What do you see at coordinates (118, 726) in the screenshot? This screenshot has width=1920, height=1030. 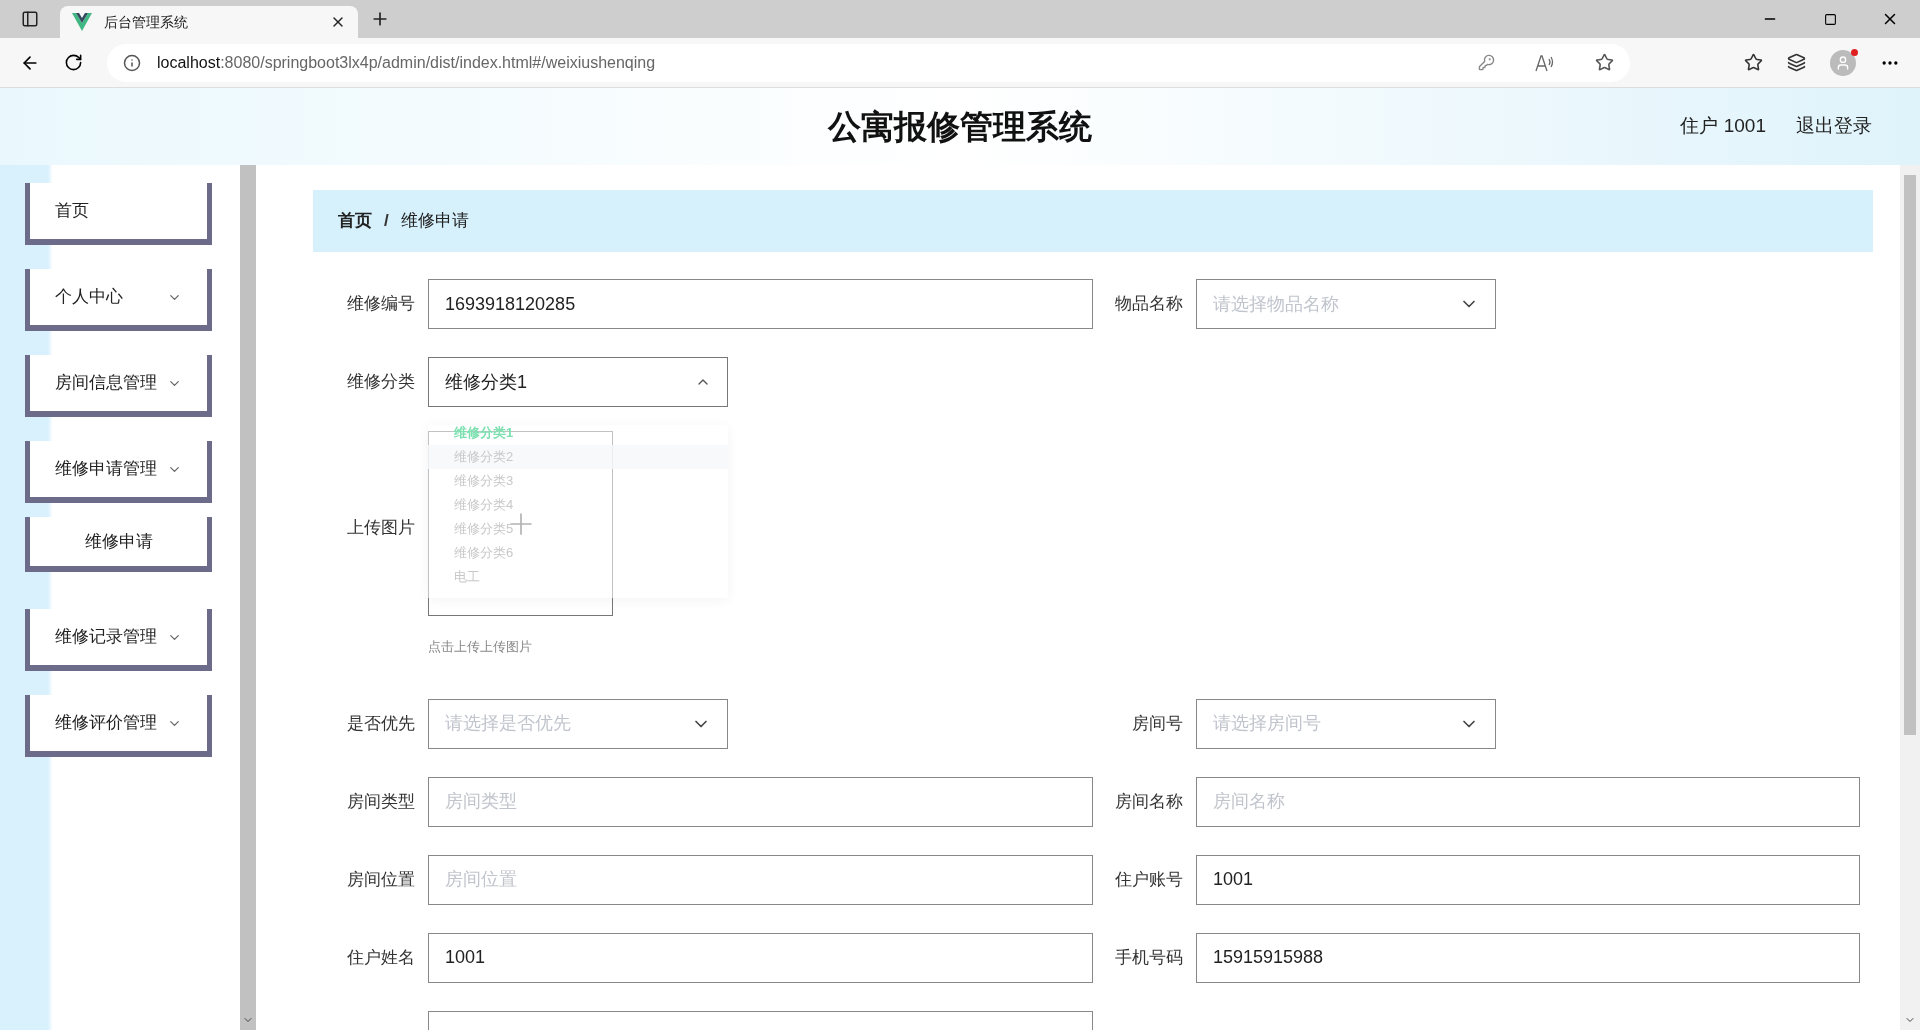 I see `menu-item: 维修评价管理` at bounding box center [118, 726].